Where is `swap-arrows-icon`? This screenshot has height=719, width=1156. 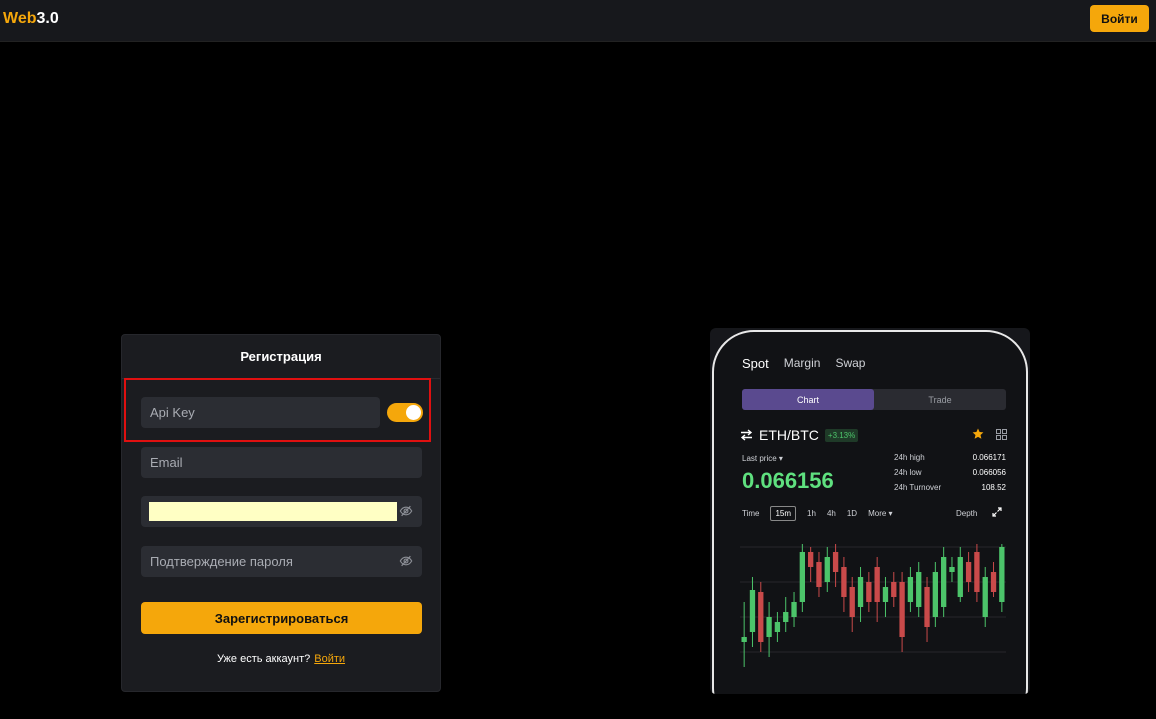 swap-arrows-icon is located at coordinates (746, 435).